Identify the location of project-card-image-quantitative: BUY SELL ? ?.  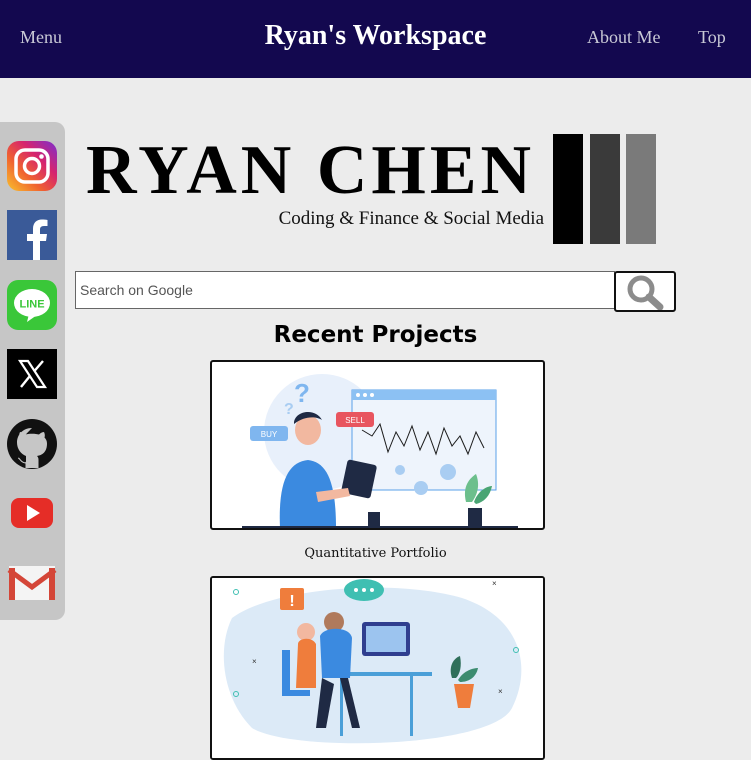
(377, 445).